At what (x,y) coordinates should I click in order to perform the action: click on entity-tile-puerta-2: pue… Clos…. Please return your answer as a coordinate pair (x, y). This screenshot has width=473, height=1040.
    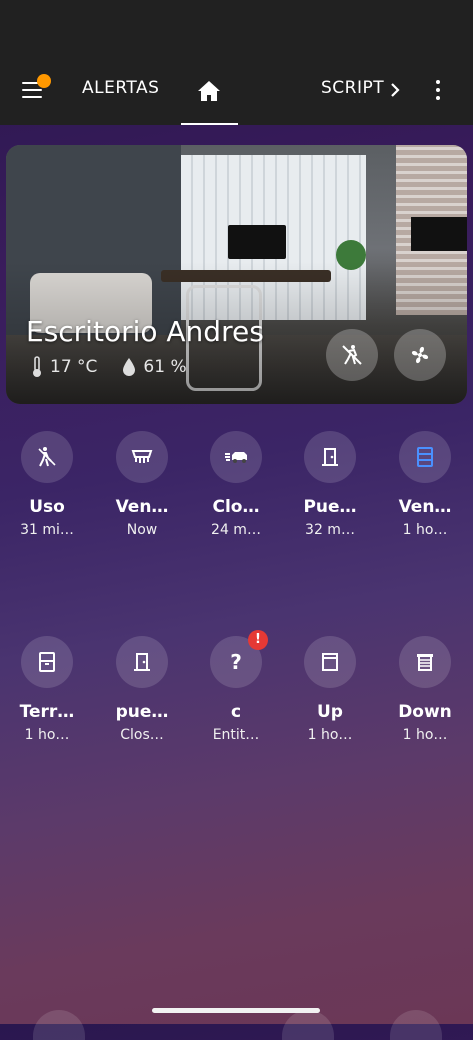
    Looking at the image, I should click on (142, 689).